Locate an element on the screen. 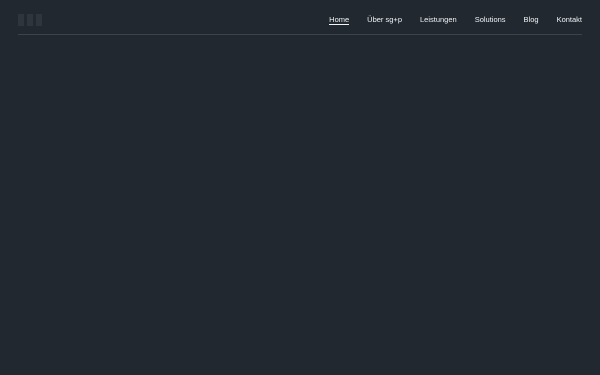 The height and width of the screenshot is (375, 600). nav-item-solutions: Solutions is located at coordinates (490, 20).